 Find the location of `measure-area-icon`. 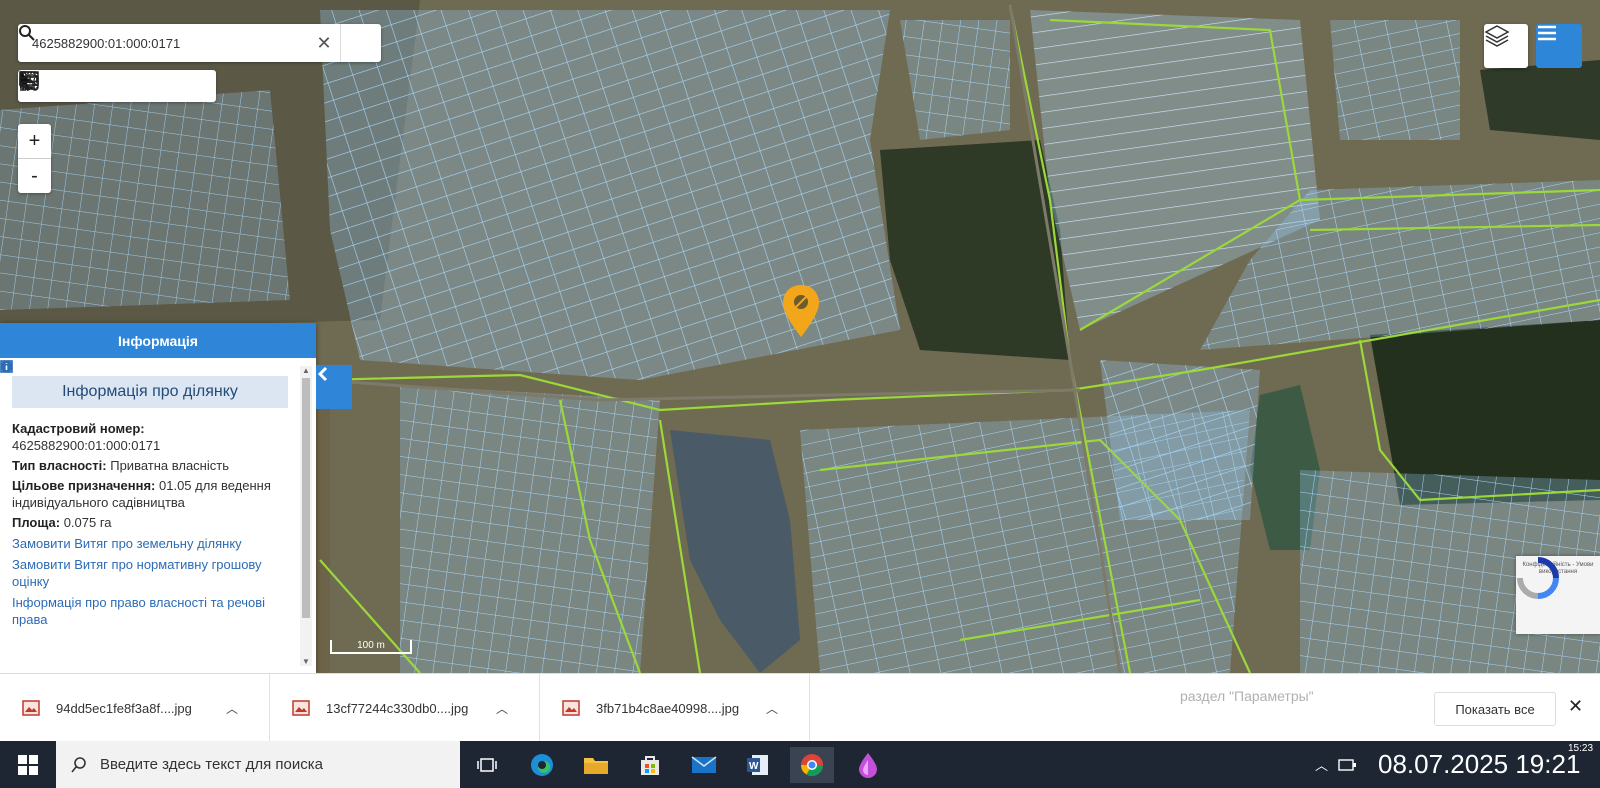

measure-area-icon is located at coordinates (68, 86).